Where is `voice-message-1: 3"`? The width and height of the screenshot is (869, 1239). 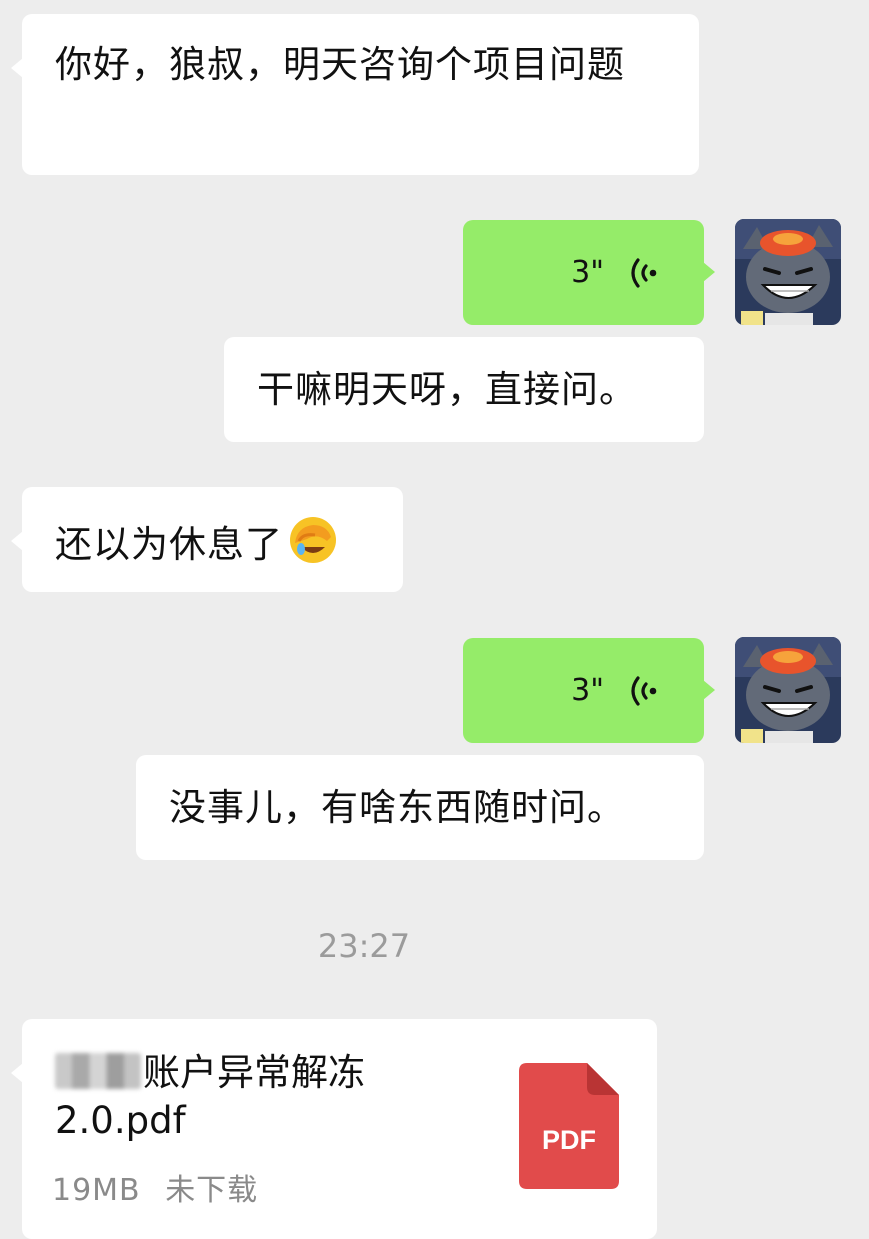 voice-message-1: 3" is located at coordinates (589, 272).